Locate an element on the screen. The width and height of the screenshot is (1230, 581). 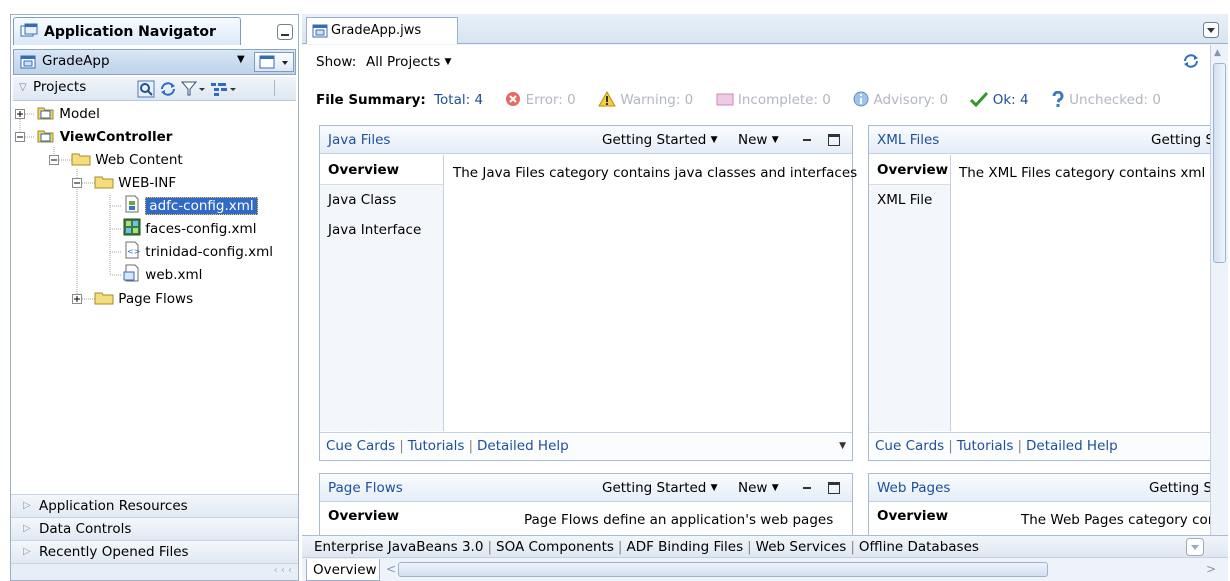
panel-title: Page Flows is located at coordinates (365, 488).